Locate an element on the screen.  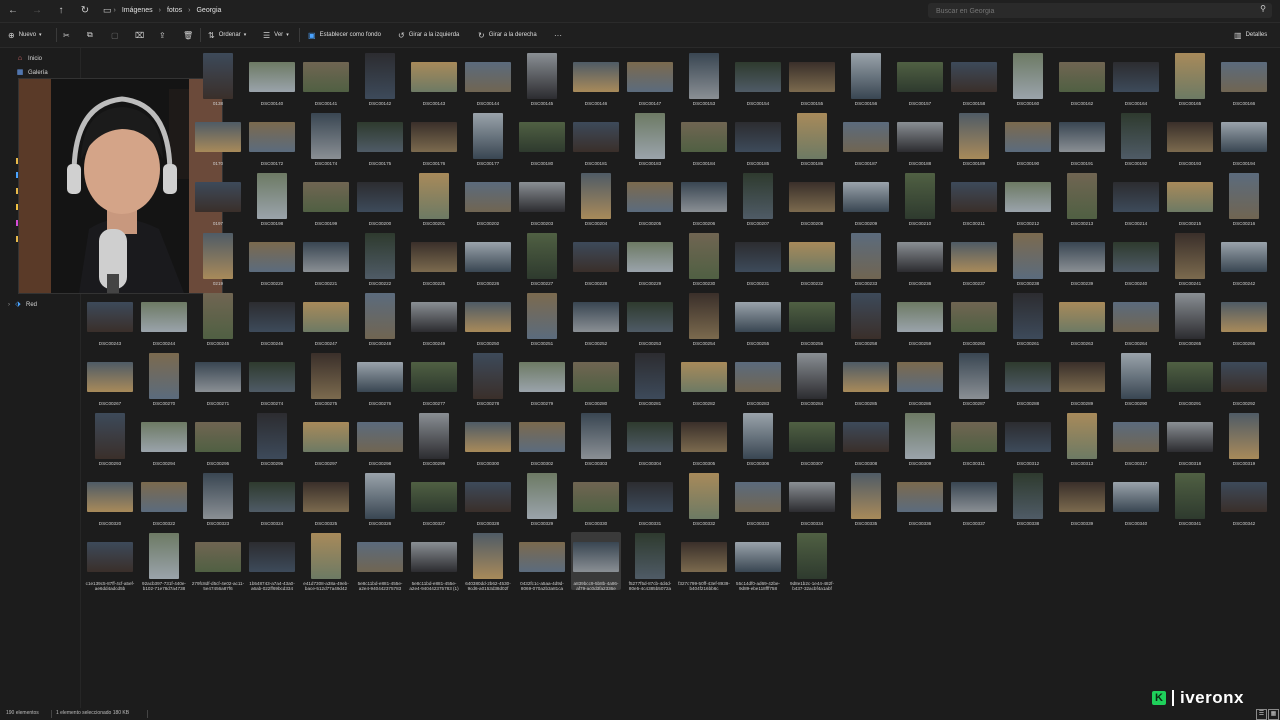
file-item: 55c14df0-ad69-42be-9d89-ebe118fff758 is located at coordinates (758, 561).